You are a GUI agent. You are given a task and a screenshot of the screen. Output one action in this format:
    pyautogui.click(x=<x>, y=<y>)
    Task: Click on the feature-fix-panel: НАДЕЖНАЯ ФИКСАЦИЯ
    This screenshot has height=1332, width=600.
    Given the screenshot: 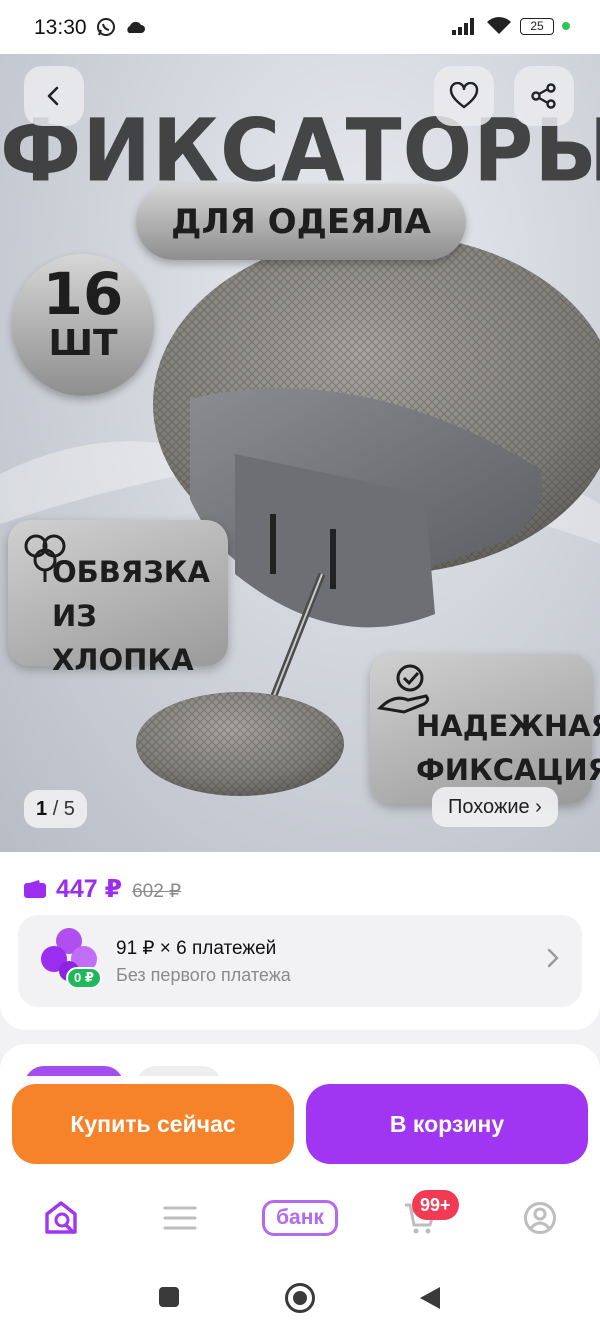 What is the action you would take?
    pyautogui.click(x=485, y=729)
    